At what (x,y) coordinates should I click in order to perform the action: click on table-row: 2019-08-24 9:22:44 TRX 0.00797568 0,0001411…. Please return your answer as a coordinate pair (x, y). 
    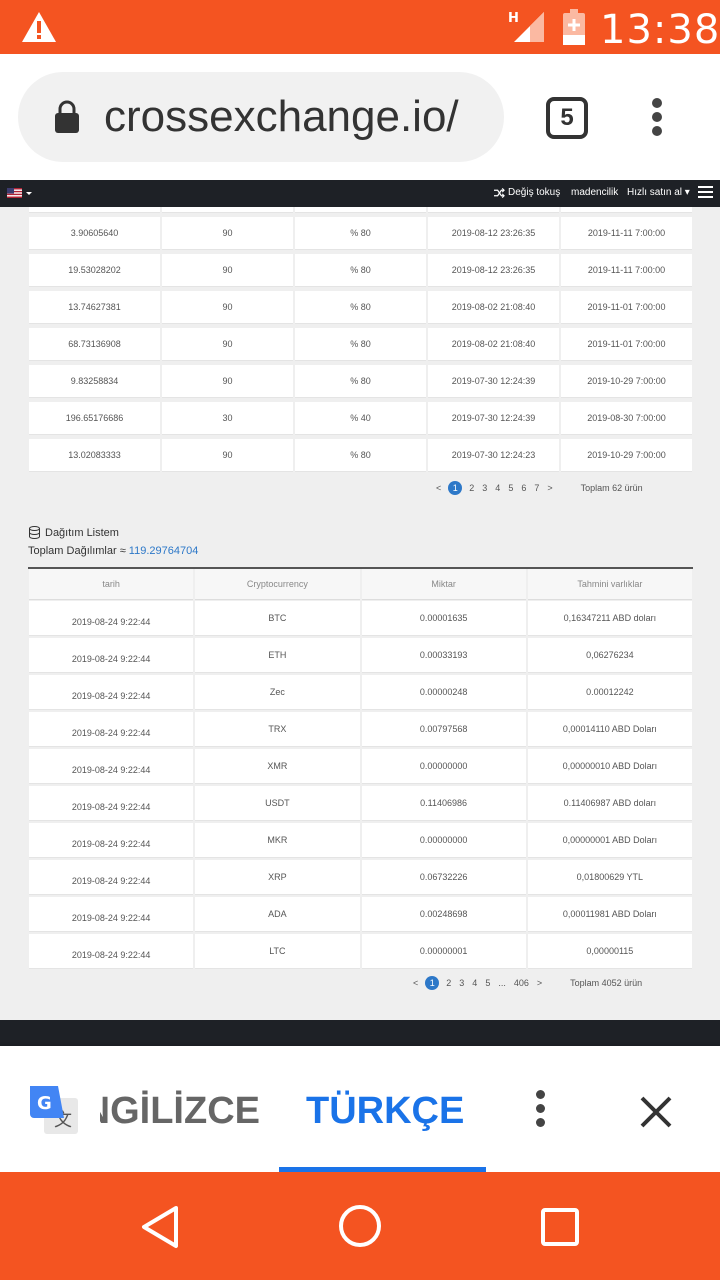
    Looking at the image, I should click on (360, 729).